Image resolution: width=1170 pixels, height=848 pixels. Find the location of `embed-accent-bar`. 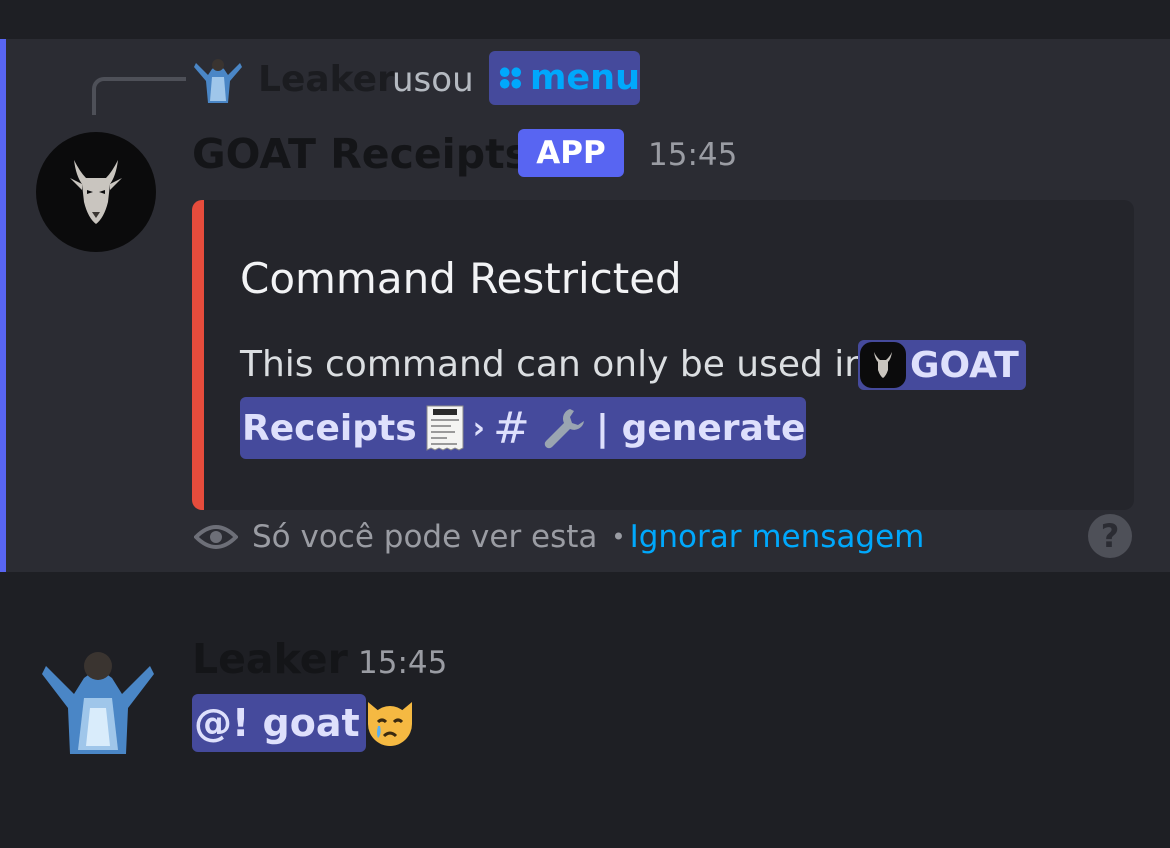

embed-accent-bar is located at coordinates (198, 355).